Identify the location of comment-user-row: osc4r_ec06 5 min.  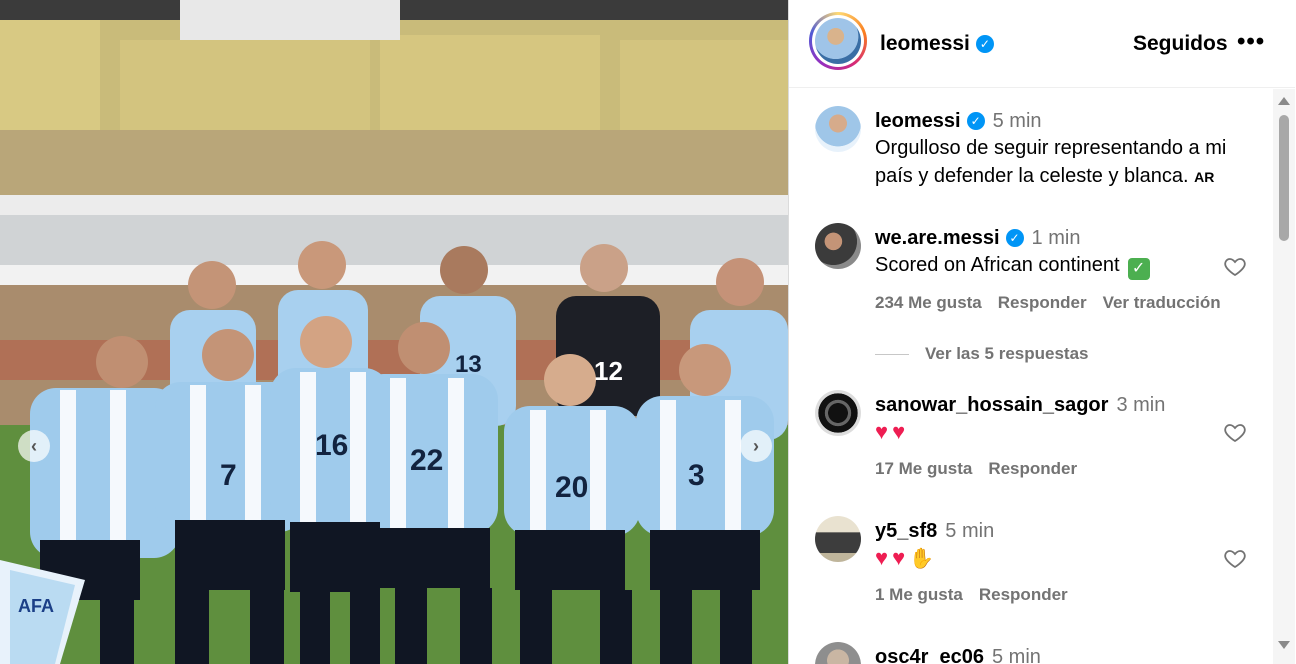
(958, 655).